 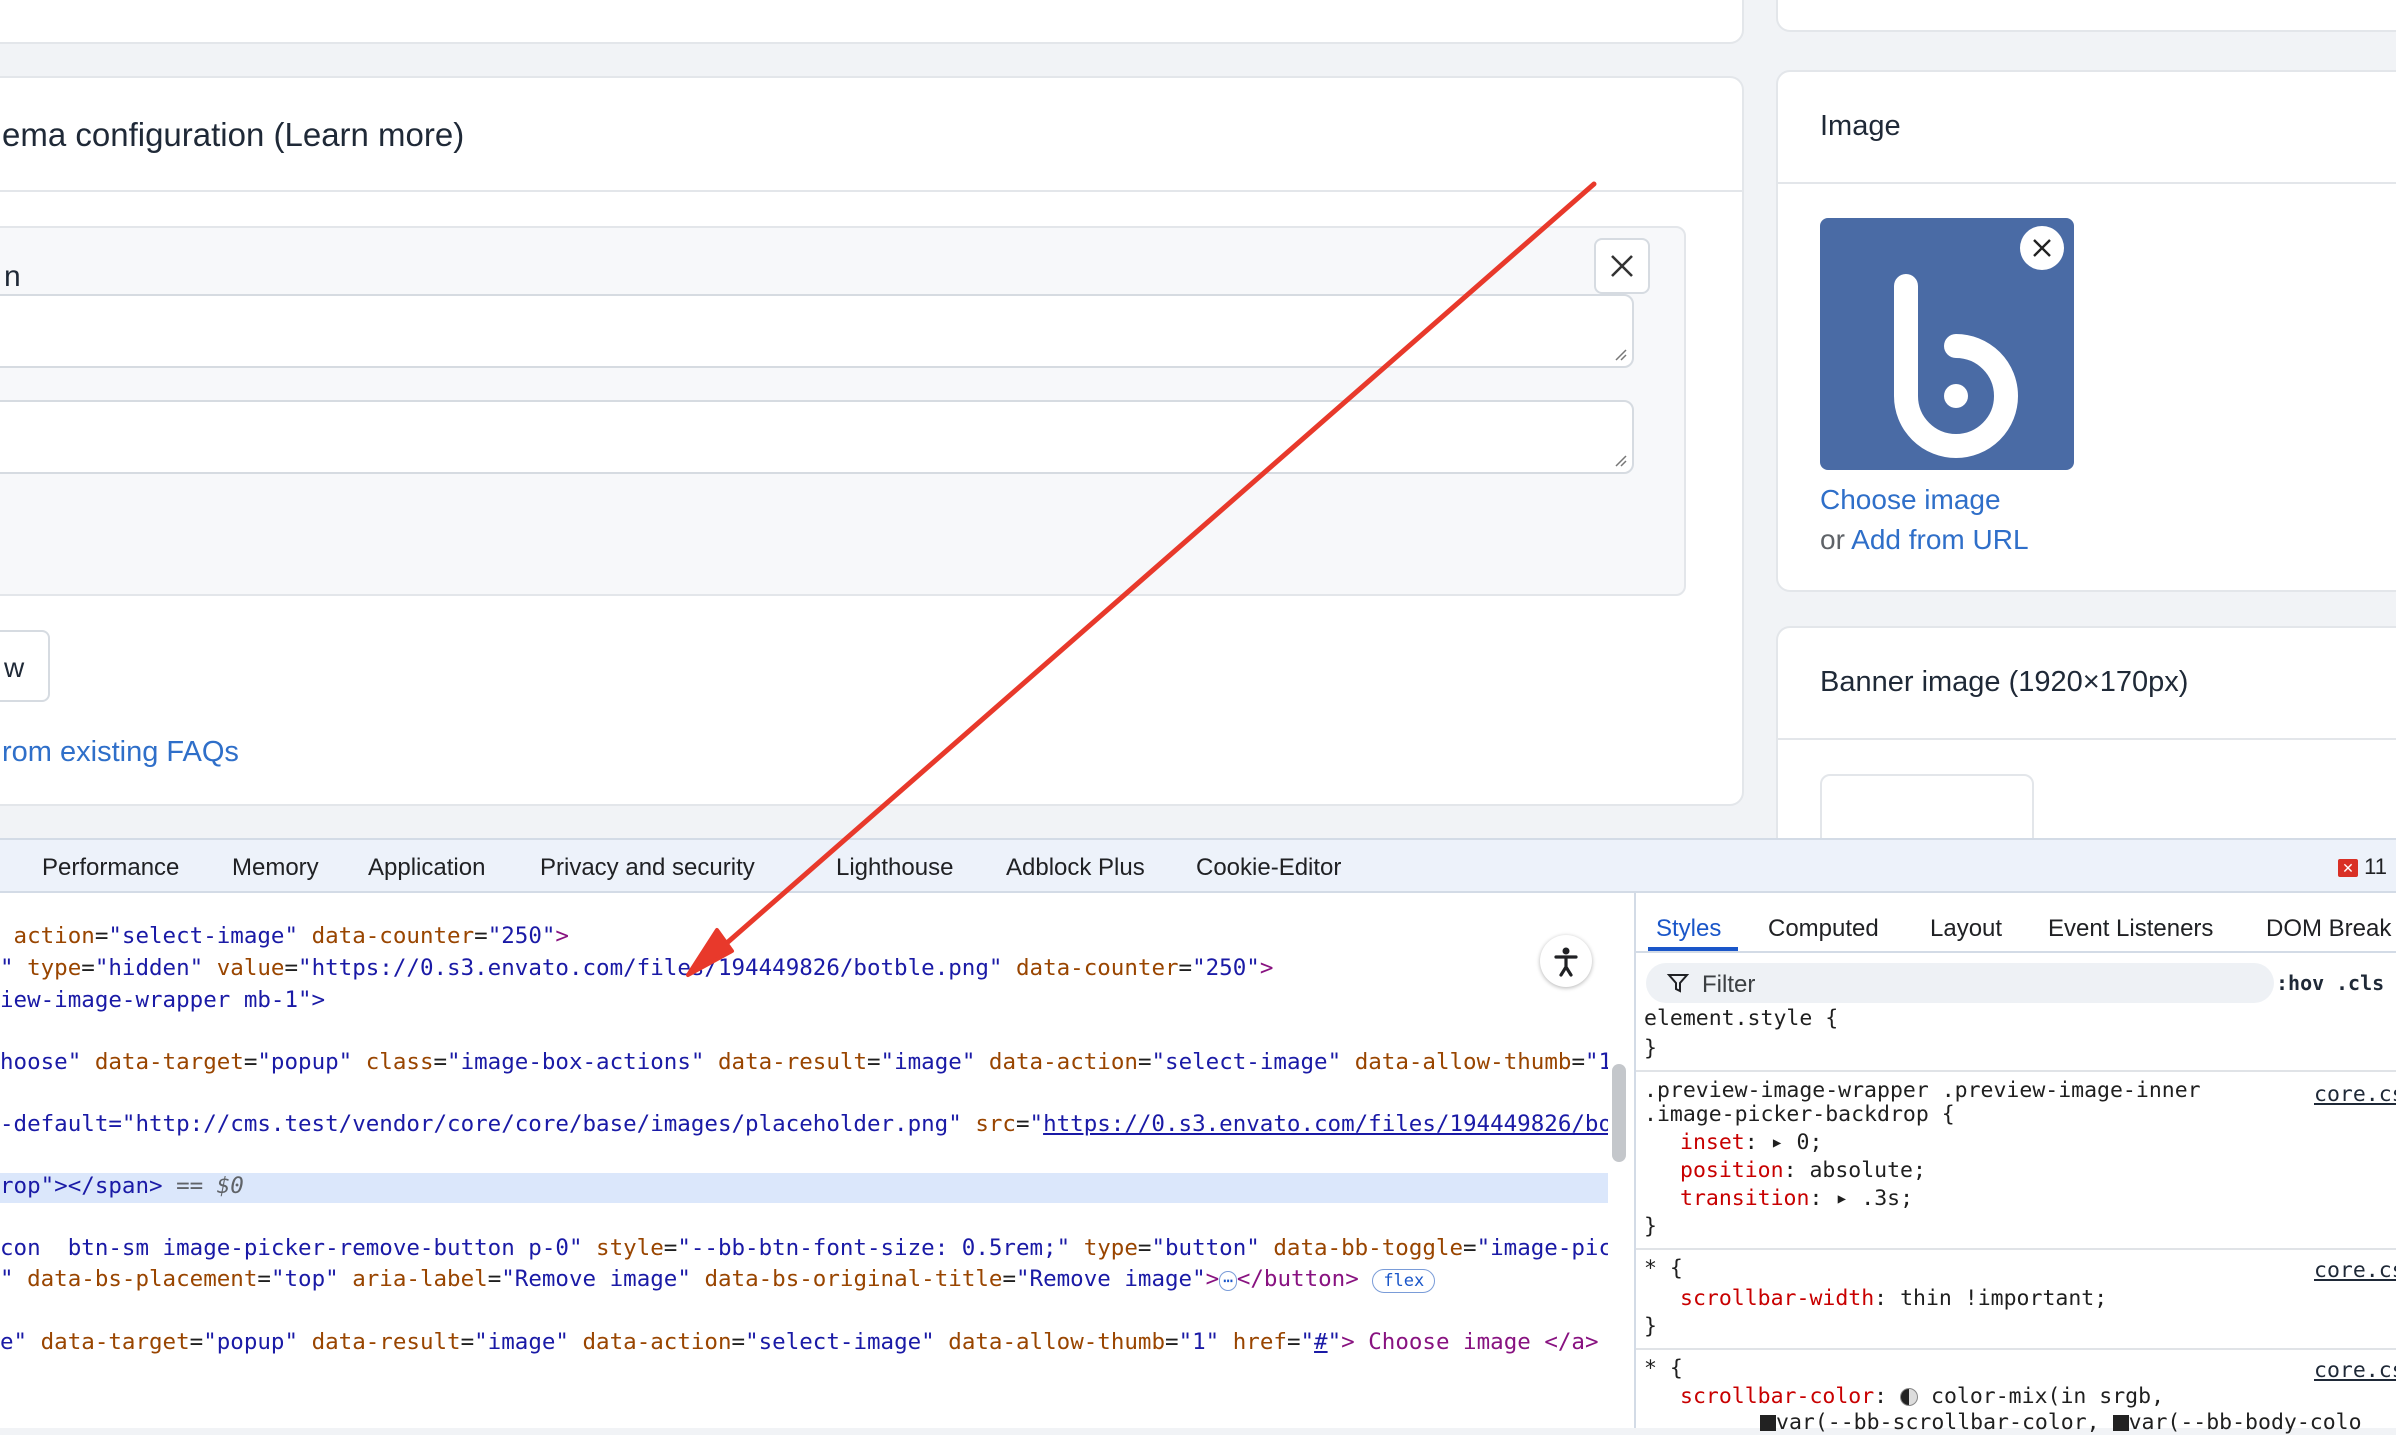 What do you see at coordinates (1922, 1396) in the screenshot?
I see `rule3-scrollbar-color: scrollbar-color: color-mix(in srgb,` at bounding box center [1922, 1396].